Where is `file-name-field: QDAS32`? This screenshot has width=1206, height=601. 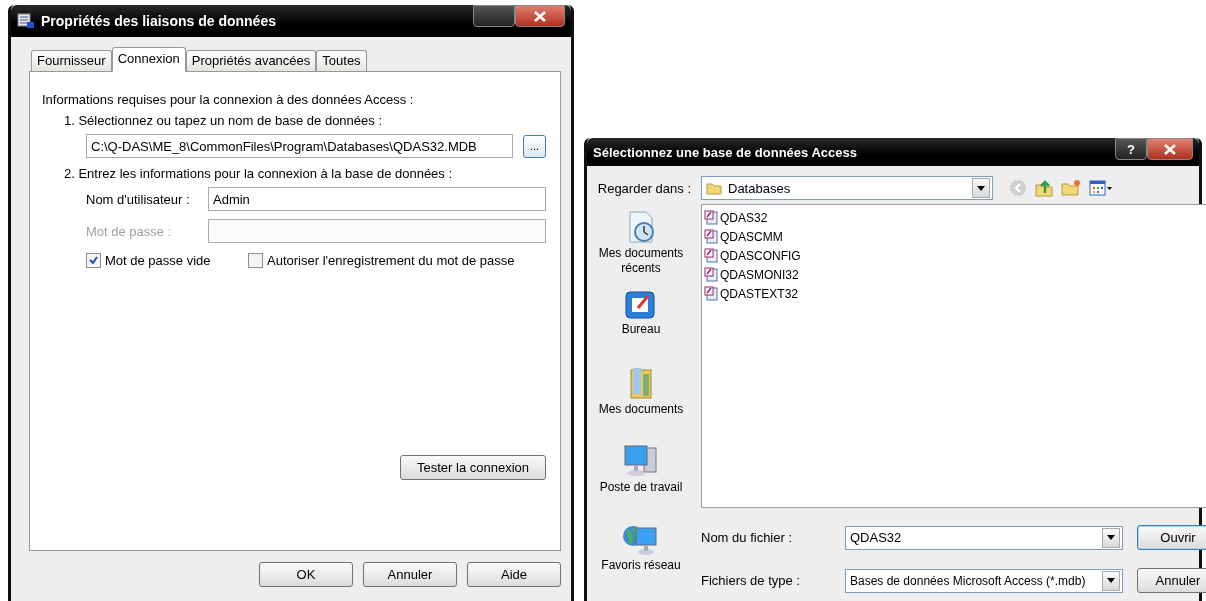
file-name-field: QDAS32 is located at coordinates (984, 537).